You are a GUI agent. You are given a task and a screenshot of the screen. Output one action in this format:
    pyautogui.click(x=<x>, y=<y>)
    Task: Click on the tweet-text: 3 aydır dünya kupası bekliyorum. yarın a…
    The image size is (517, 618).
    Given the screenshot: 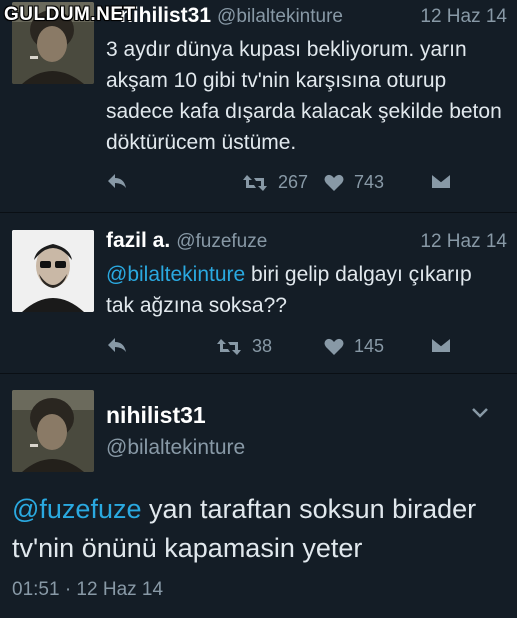 What is the action you would take?
    pyautogui.click(x=304, y=96)
    